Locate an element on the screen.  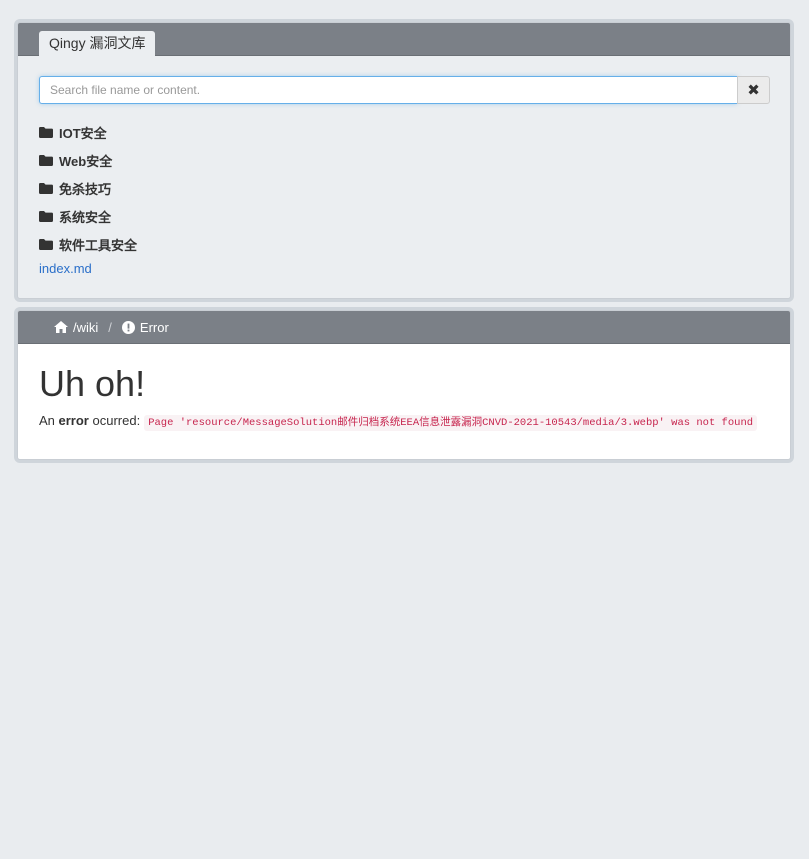
folder-label: IOT安全 is located at coordinates (83, 133).